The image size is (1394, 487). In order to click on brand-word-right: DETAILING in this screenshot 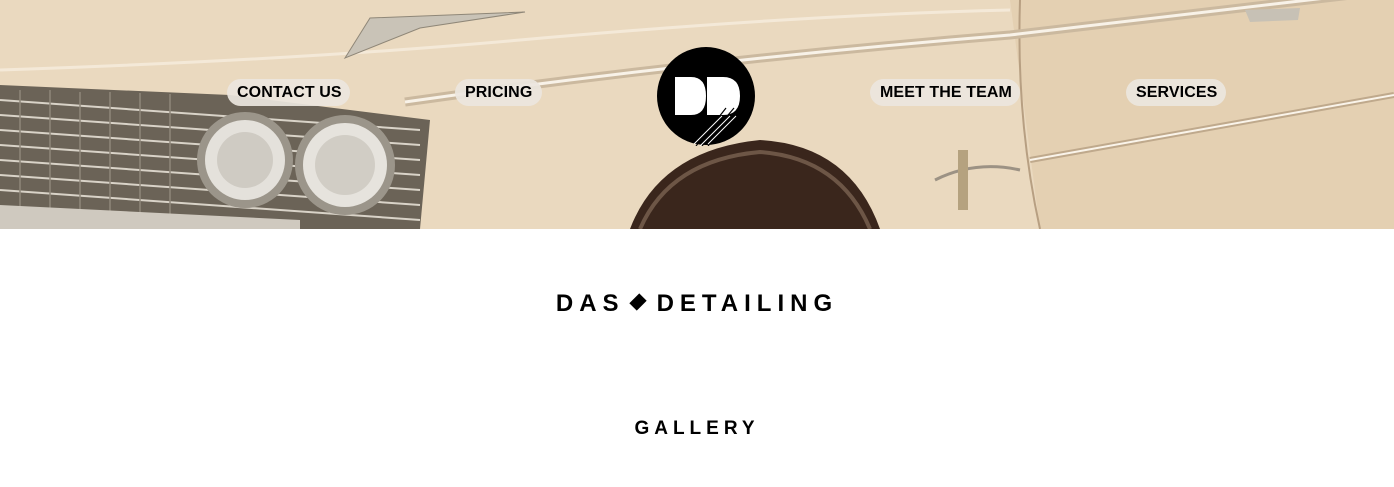, I will do `click(747, 304)`.